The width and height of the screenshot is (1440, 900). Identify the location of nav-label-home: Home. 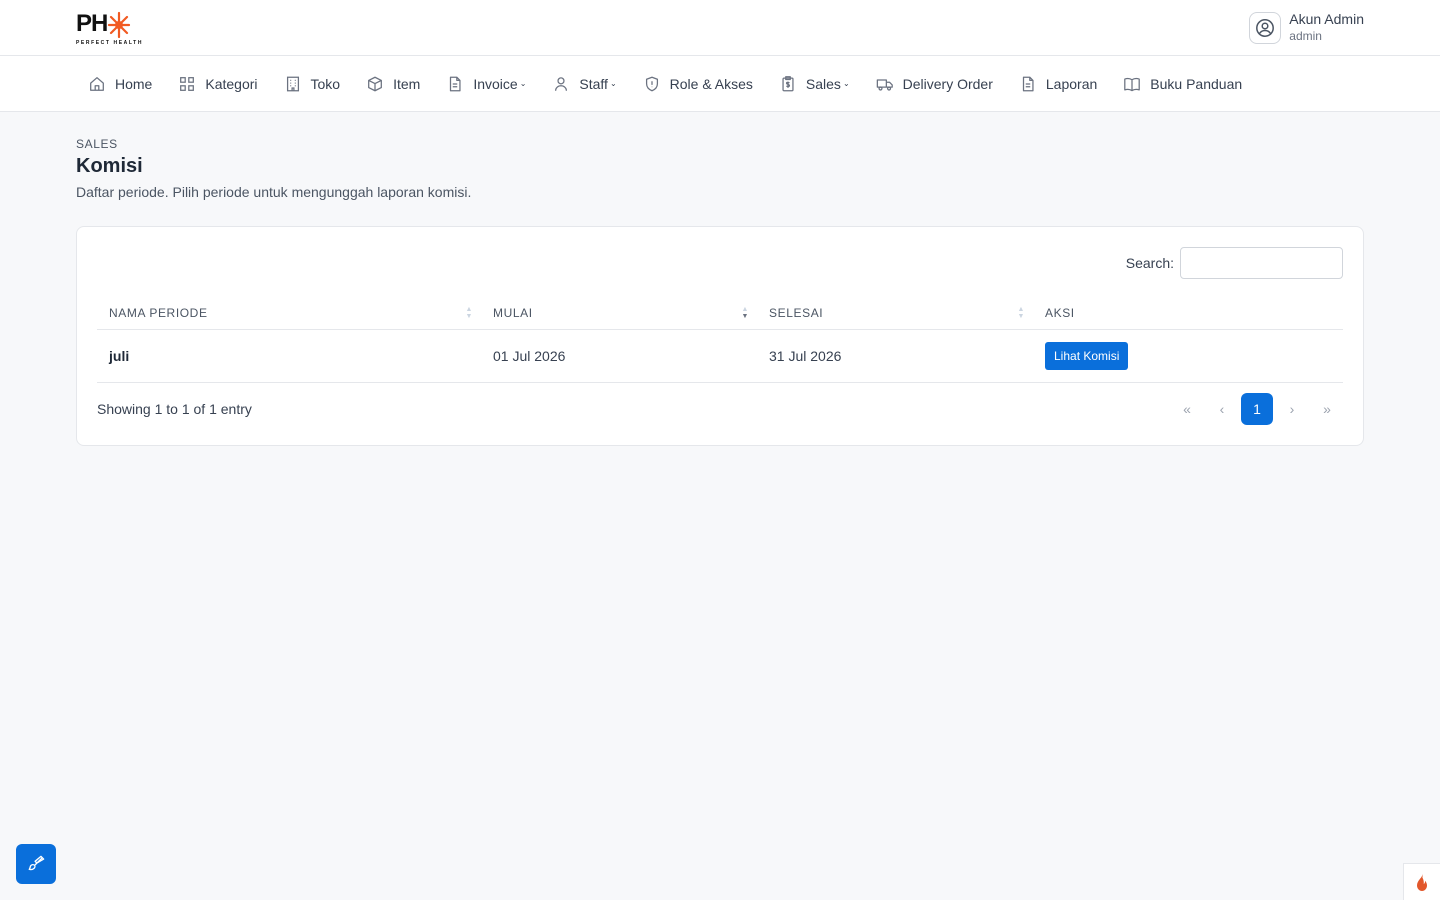
(134, 83).